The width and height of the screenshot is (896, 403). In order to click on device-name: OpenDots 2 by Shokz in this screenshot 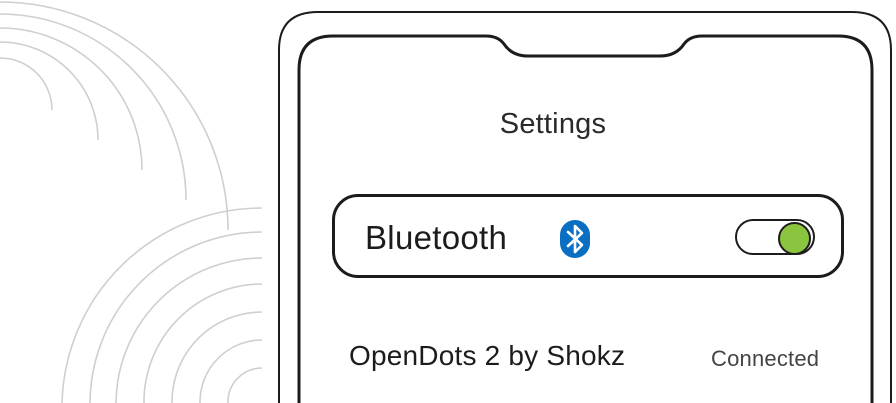, I will do `click(487, 355)`.